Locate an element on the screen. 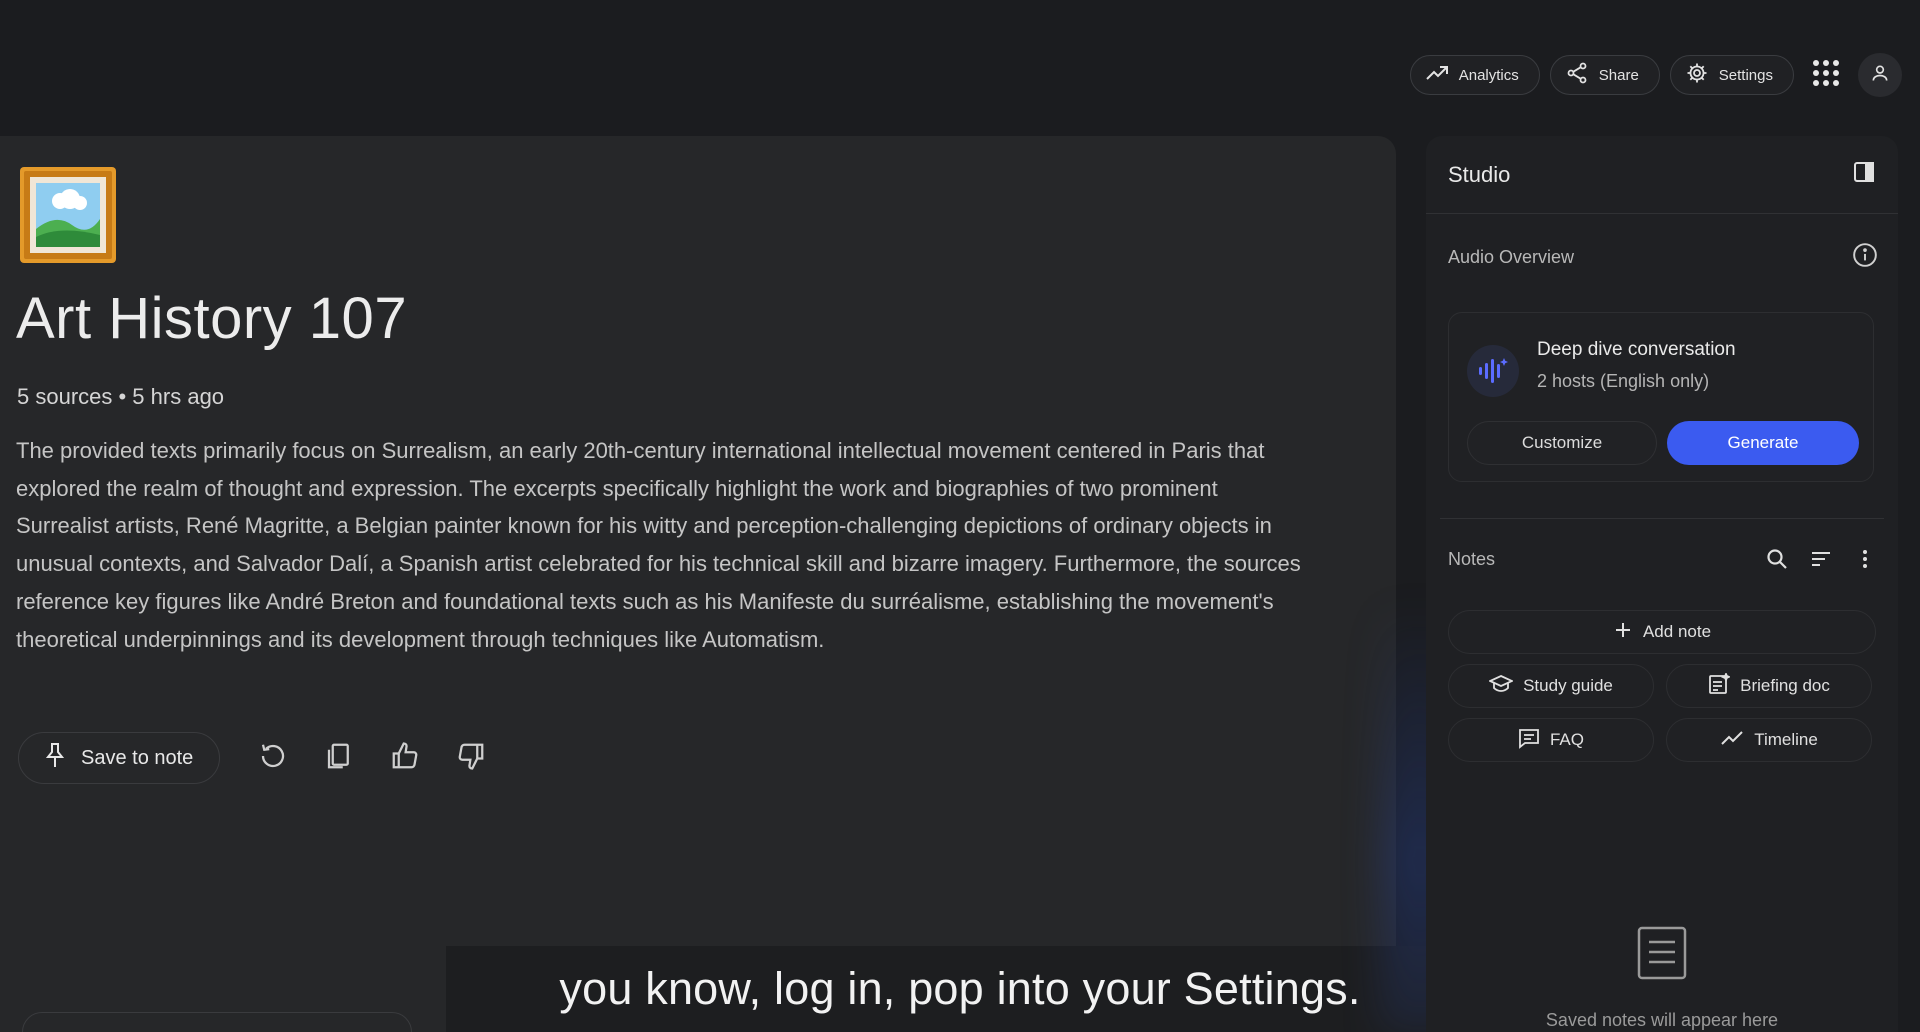 The image size is (1920, 1032). apps-grid-button is located at coordinates (1826, 75).